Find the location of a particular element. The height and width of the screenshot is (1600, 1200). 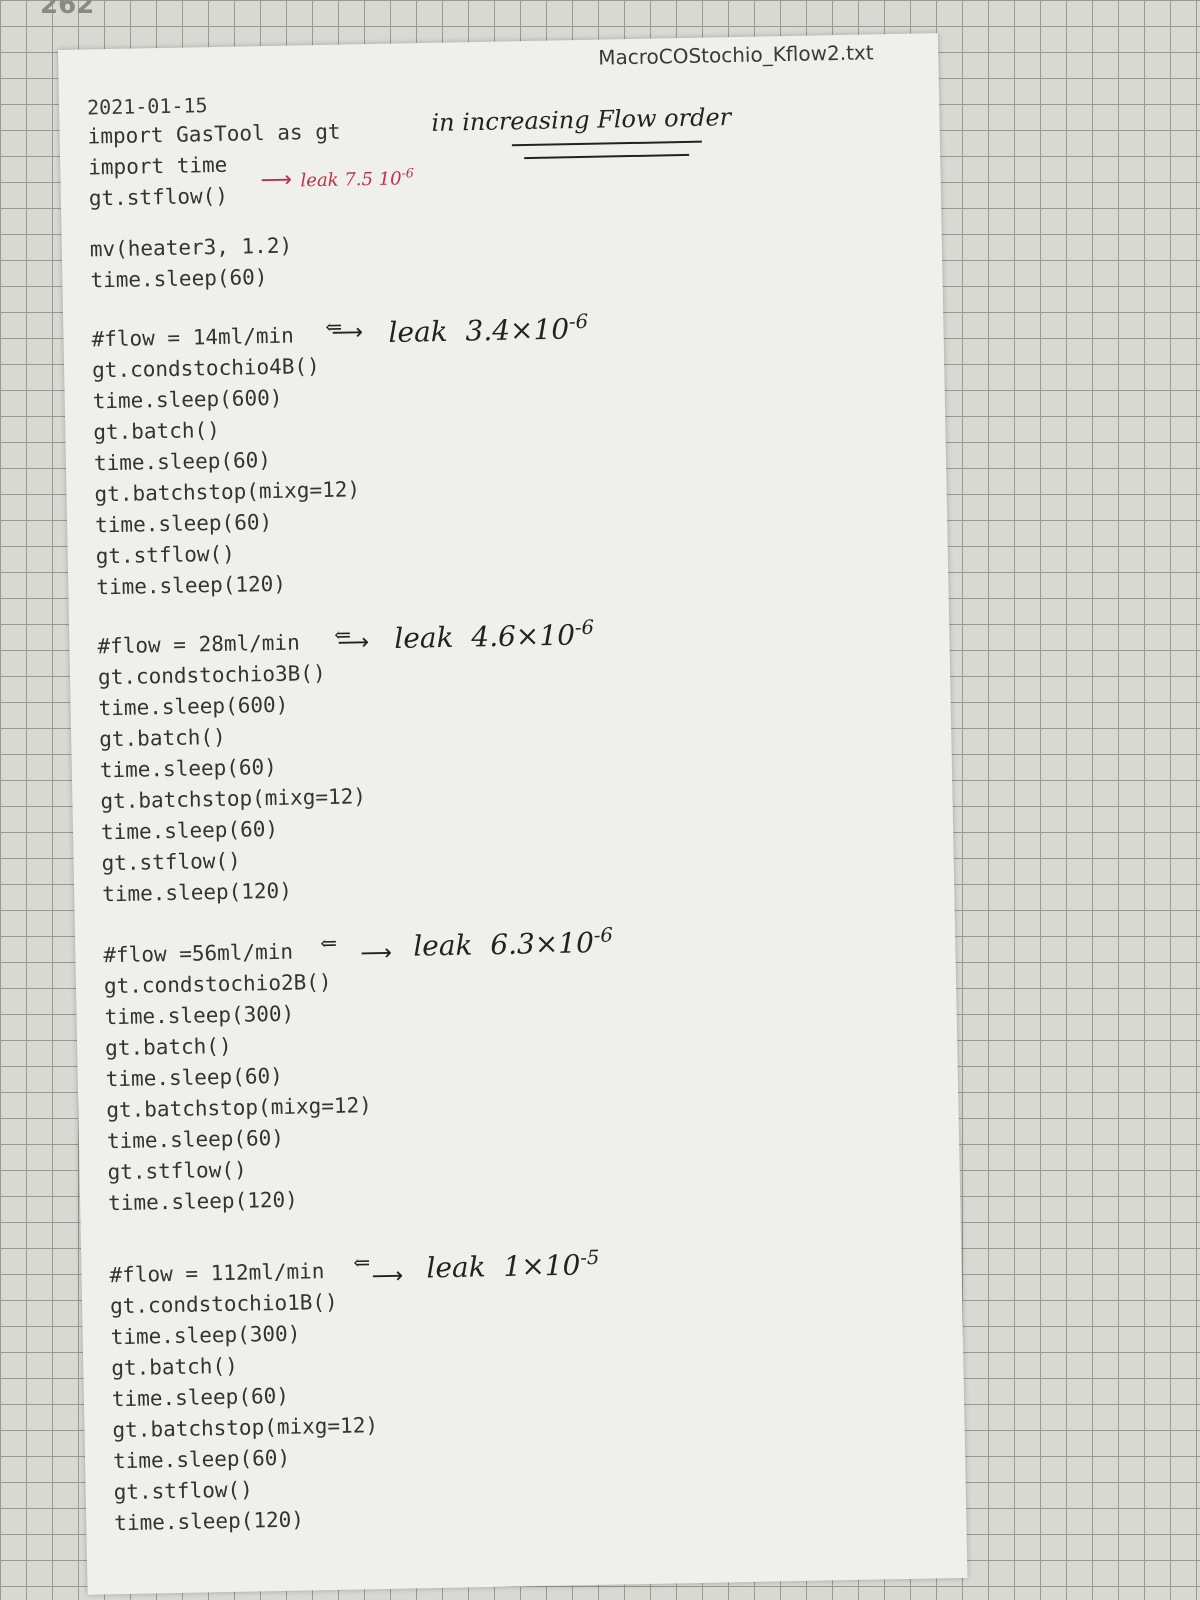

leak-exponent: -5 is located at coordinates (589, 1257).